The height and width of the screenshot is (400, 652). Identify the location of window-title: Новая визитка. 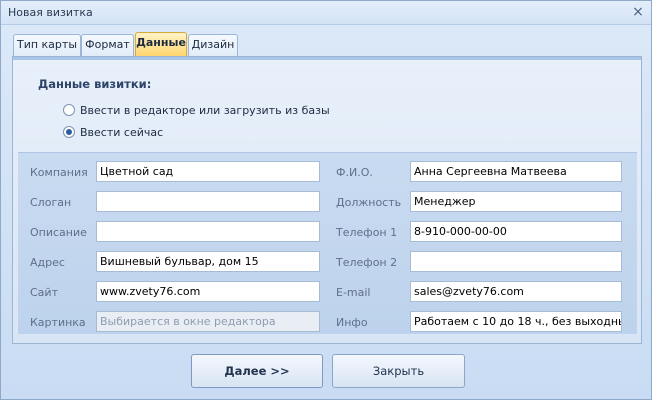
(50, 12).